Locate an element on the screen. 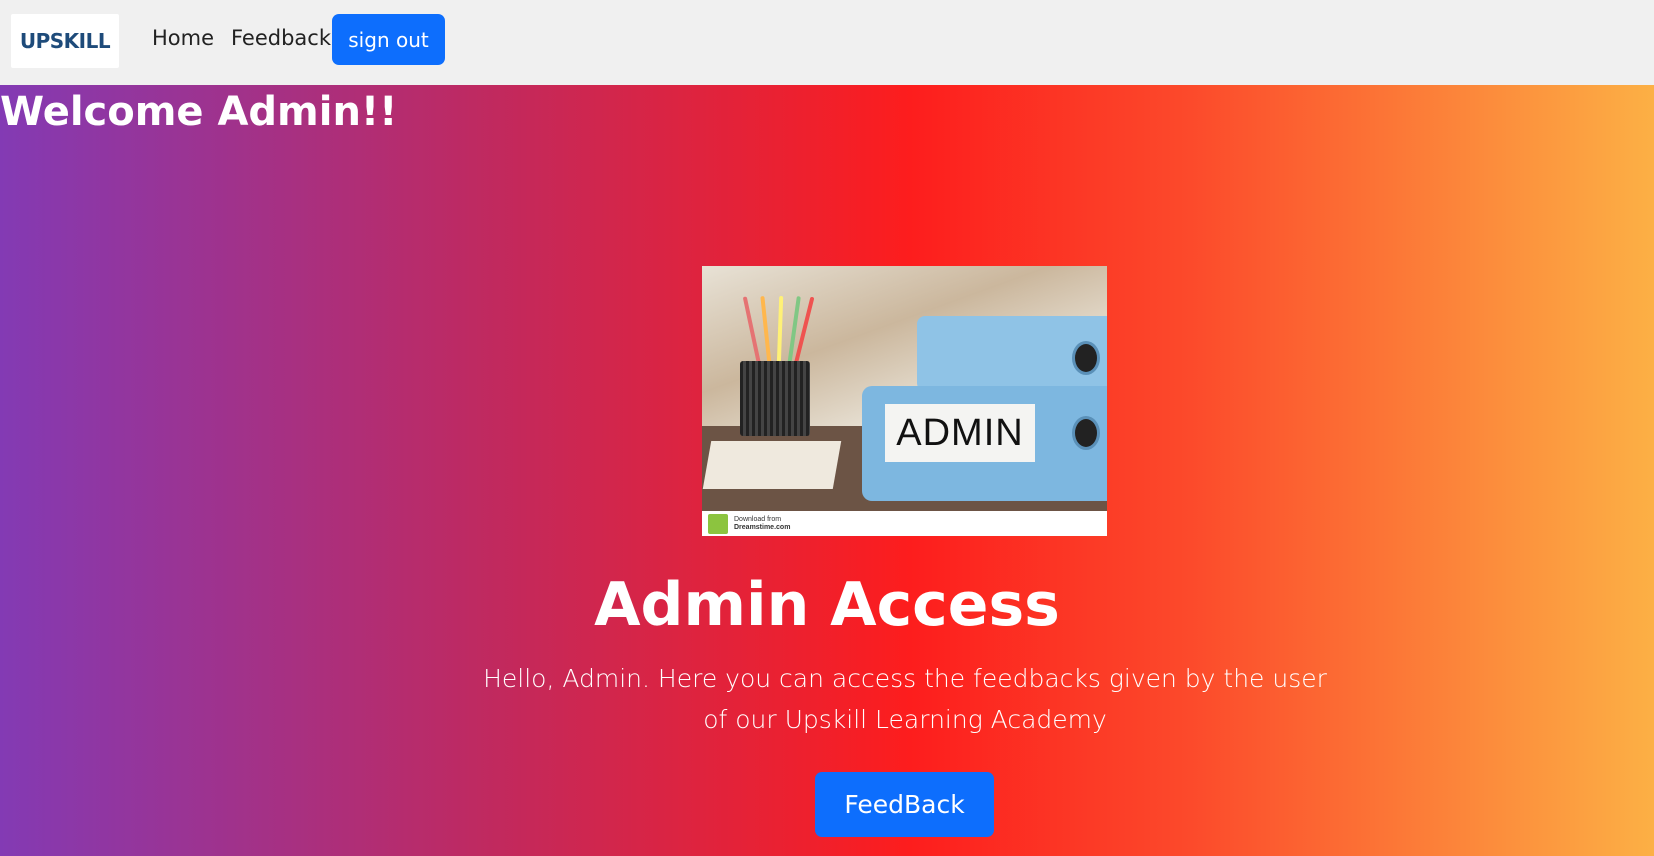 Image resolution: width=1654 pixels, height=856 pixels. welcome-heading: Welcome Admin!! is located at coordinates (199, 112).